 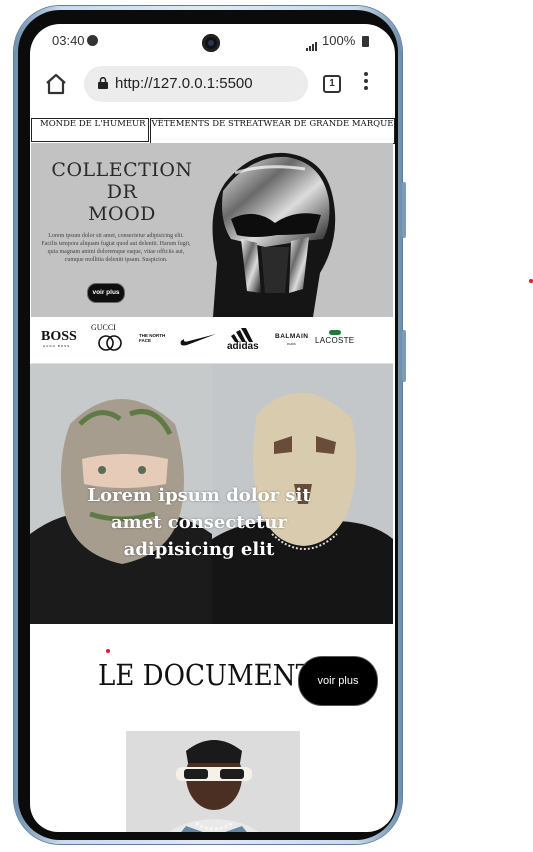 What do you see at coordinates (291, 344) in the screenshot?
I see `balmain-paris-sublabel: PARIS` at bounding box center [291, 344].